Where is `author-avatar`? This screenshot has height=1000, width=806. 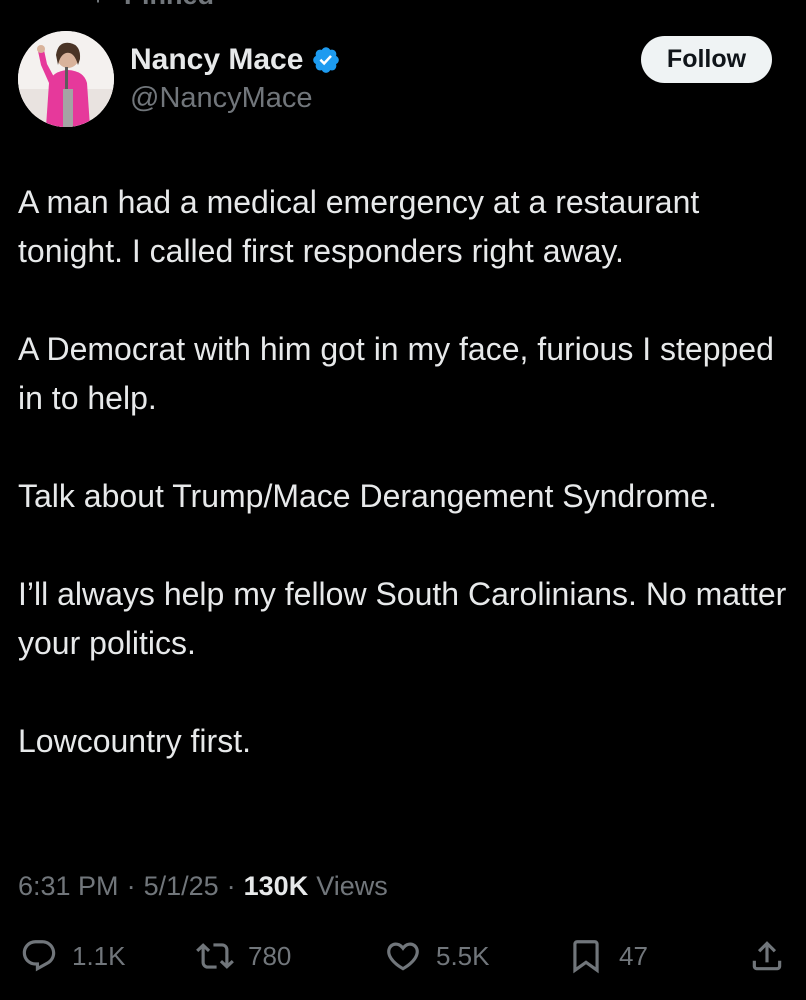
author-avatar is located at coordinates (66, 79).